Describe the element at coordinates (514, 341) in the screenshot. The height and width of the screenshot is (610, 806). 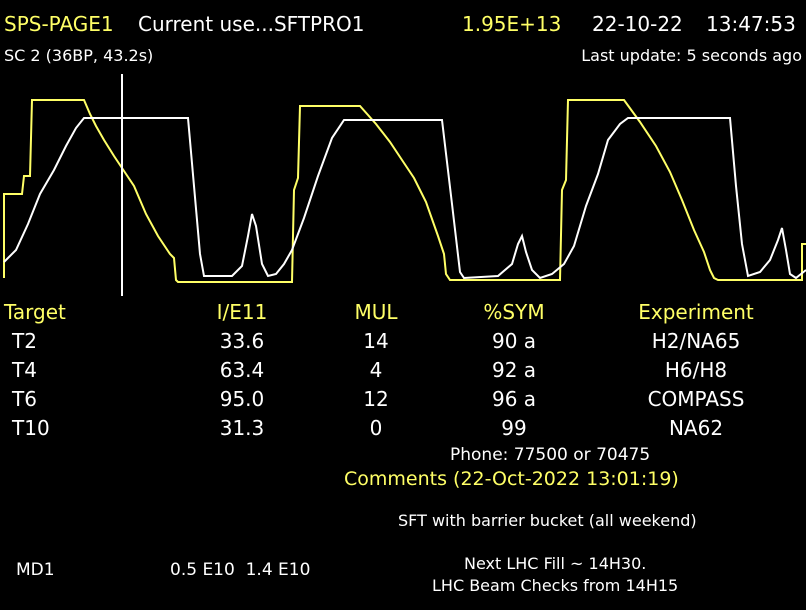
I see `cell-sym: 90 a` at that location.